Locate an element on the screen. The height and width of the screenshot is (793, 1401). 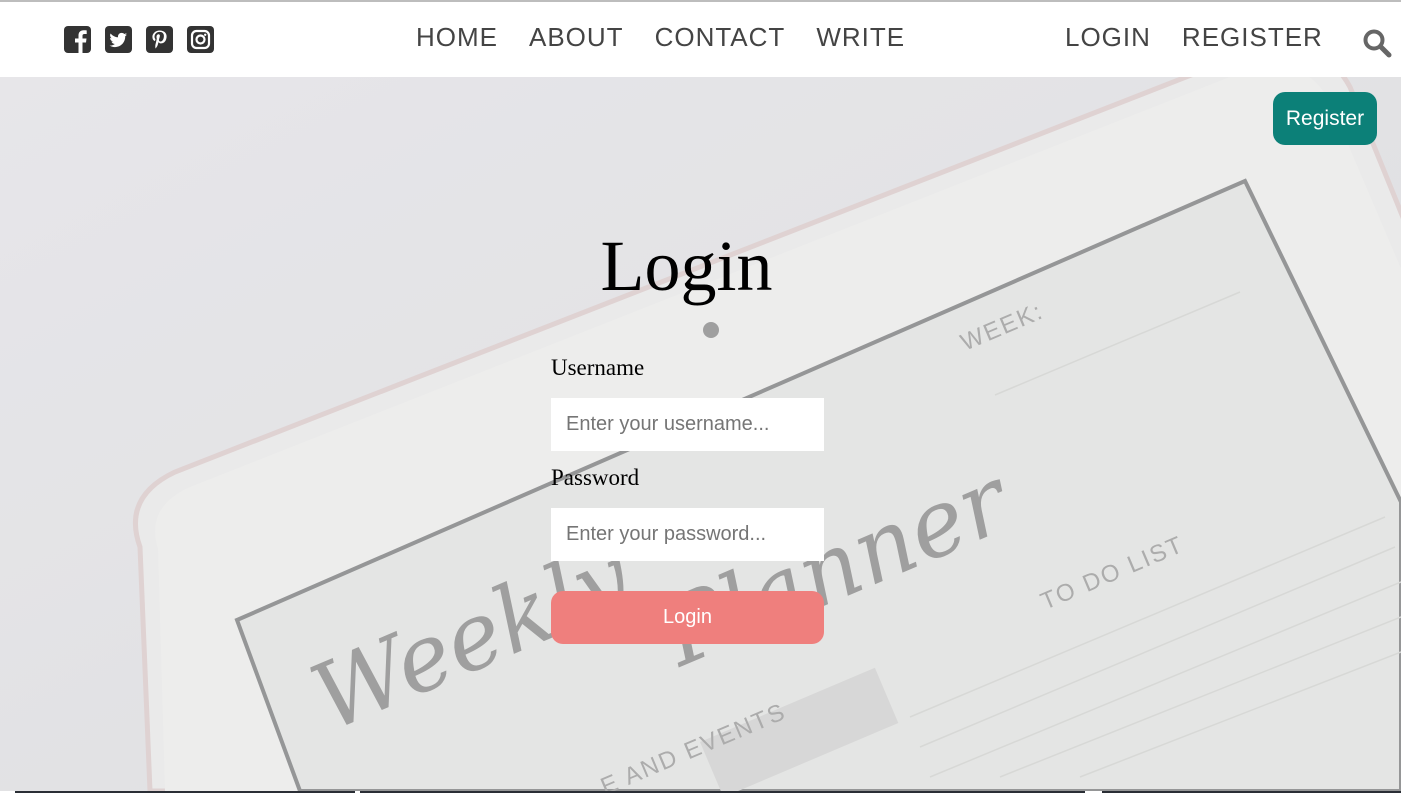
nav-register-link: REGISTER is located at coordinates (1252, 37).